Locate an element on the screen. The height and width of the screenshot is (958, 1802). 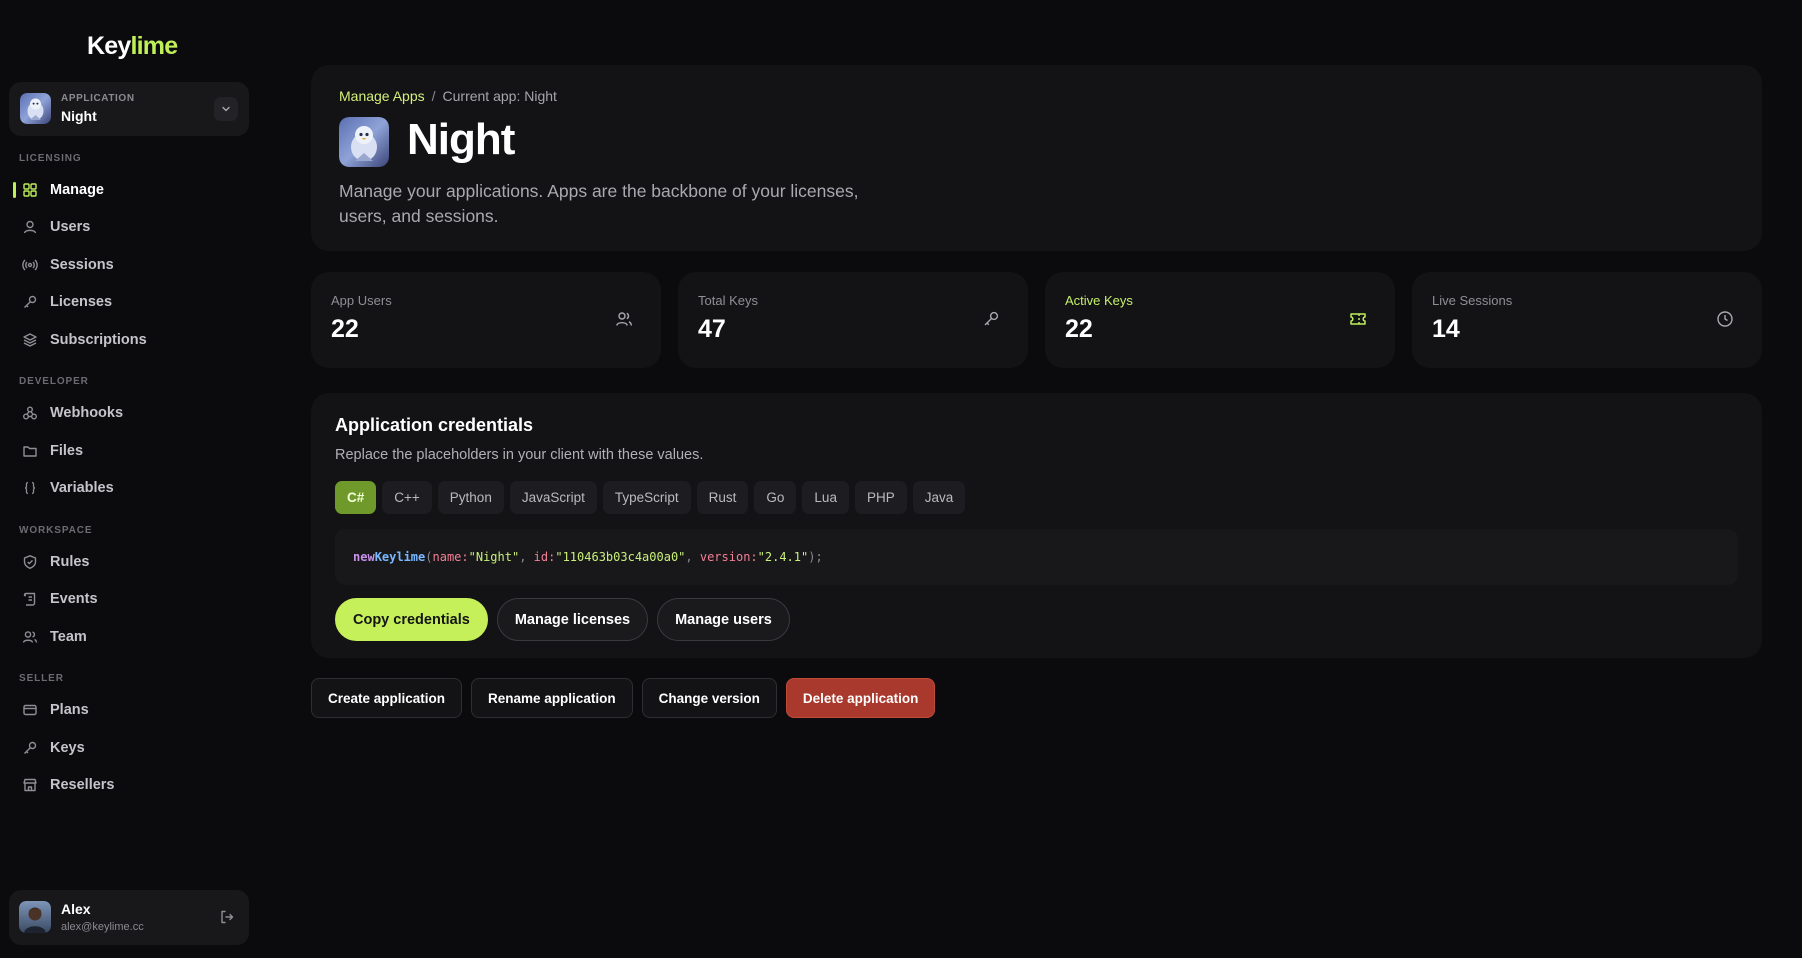
sidebar-item-label: Sessions is located at coordinates (82, 265).